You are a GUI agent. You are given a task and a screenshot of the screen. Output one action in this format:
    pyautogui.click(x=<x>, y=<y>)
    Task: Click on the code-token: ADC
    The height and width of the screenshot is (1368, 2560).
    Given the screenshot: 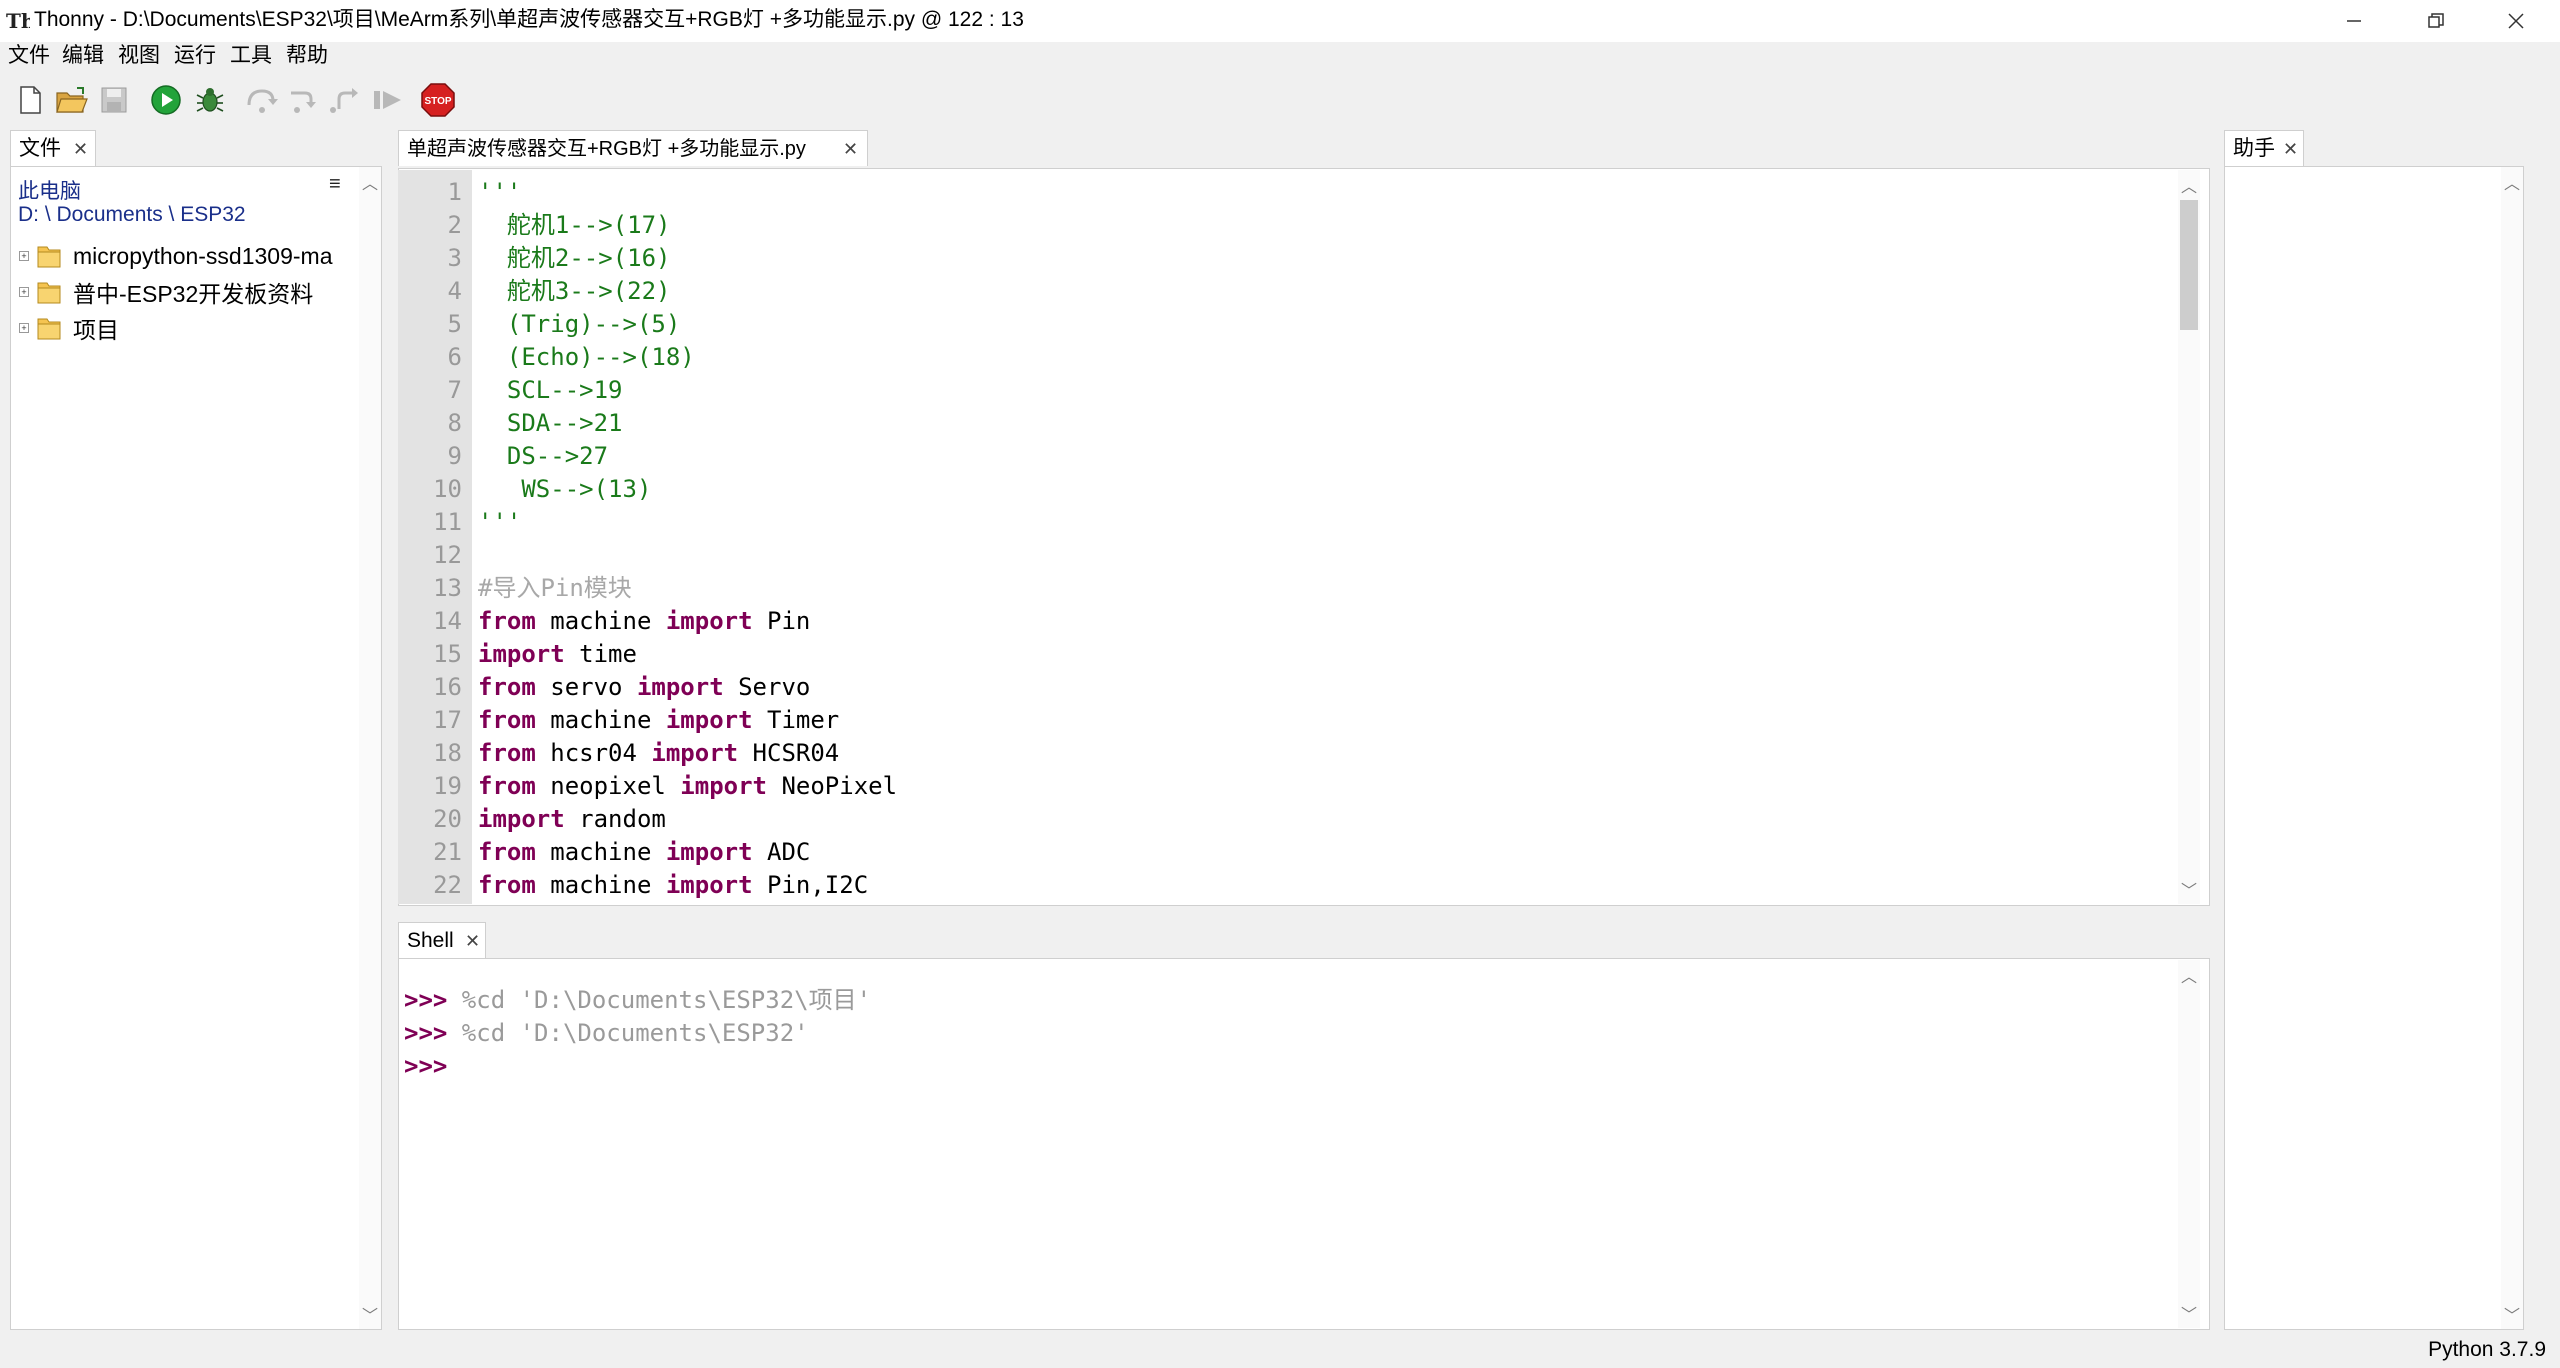 What is the action you would take?
    pyautogui.click(x=781, y=852)
    